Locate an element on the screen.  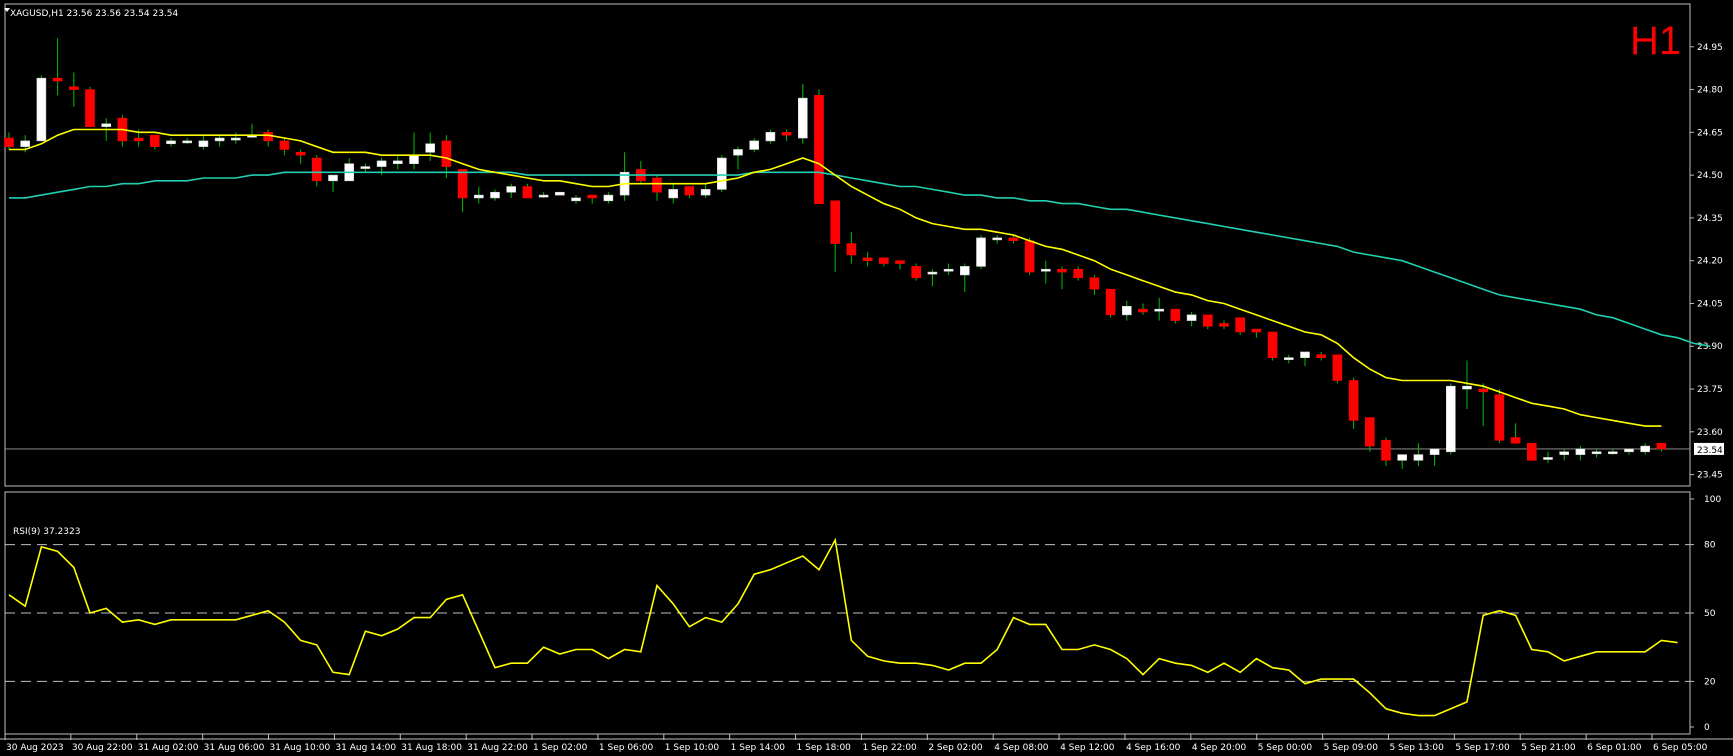
price-axis-label: 24.35 is located at coordinates (1710, 219).